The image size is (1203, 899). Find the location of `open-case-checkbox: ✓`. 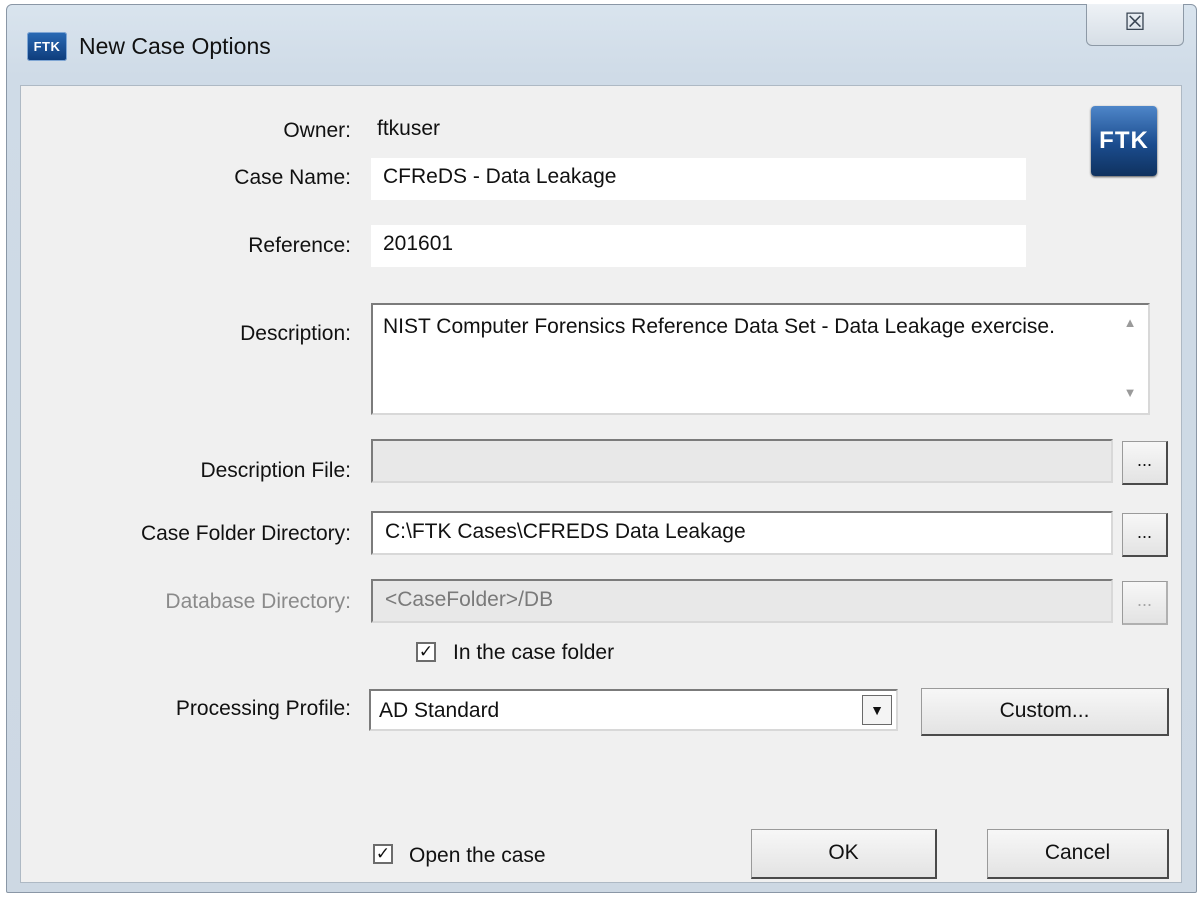

open-case-checkbox: ✓ is located at coordinates (383, 854).